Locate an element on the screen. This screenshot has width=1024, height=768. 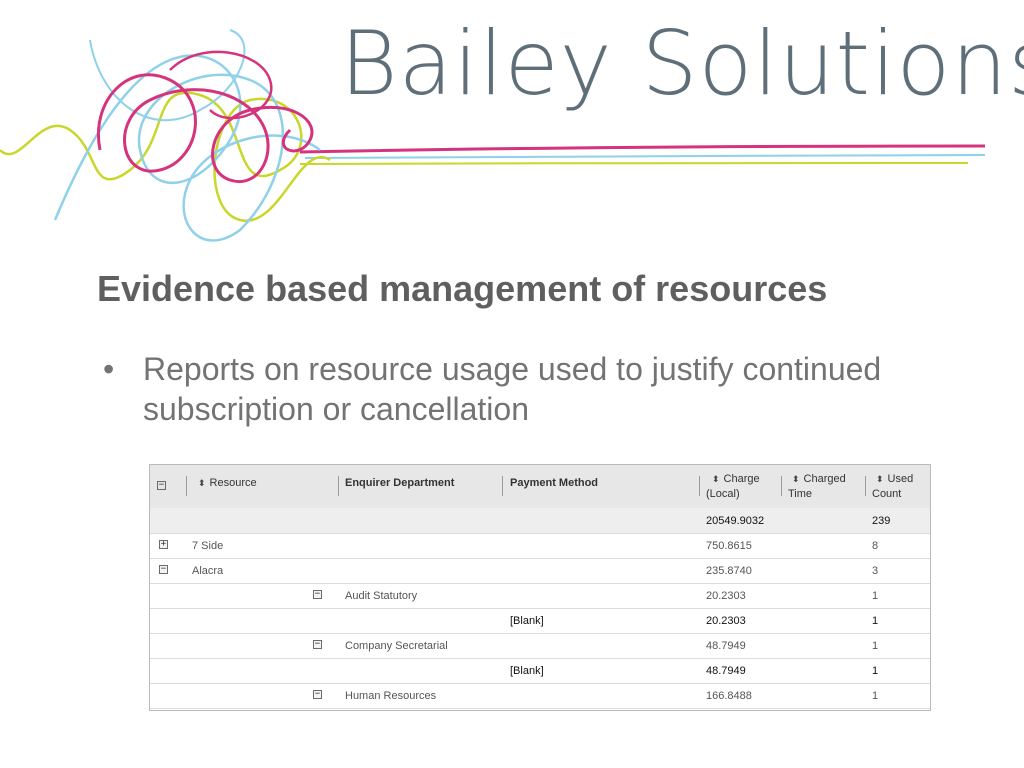
column-header-department: Enquirer Department is located at coordinates (400, 483).